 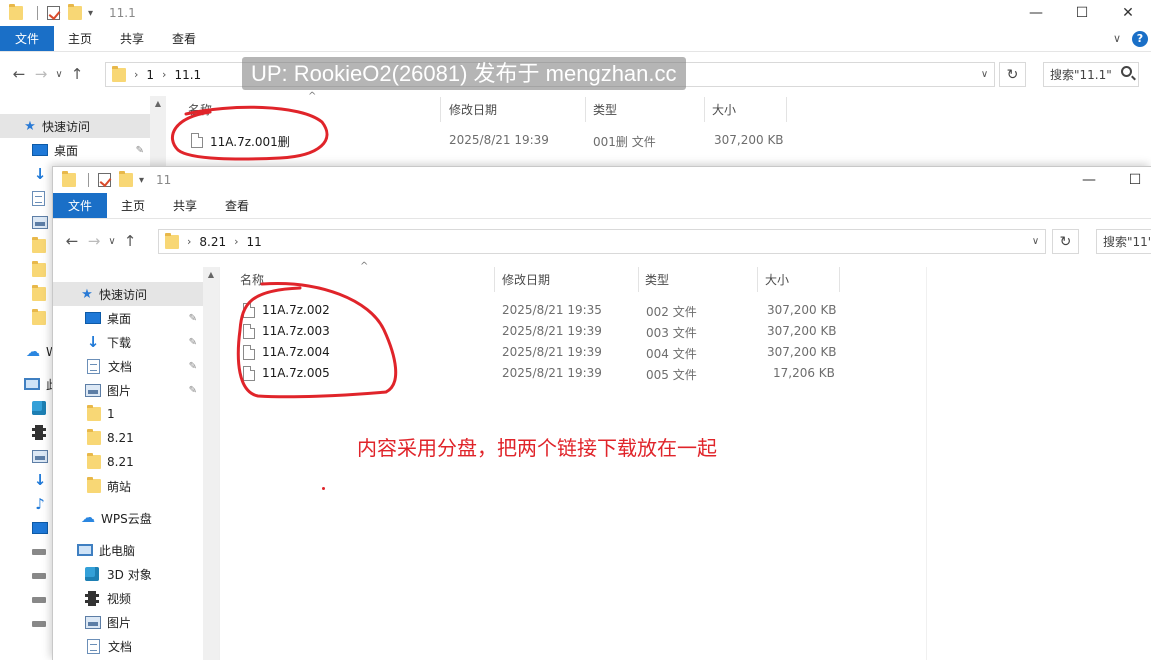 I want to click on breadcrumb-item: 11.1, so click(x=187, y=75).